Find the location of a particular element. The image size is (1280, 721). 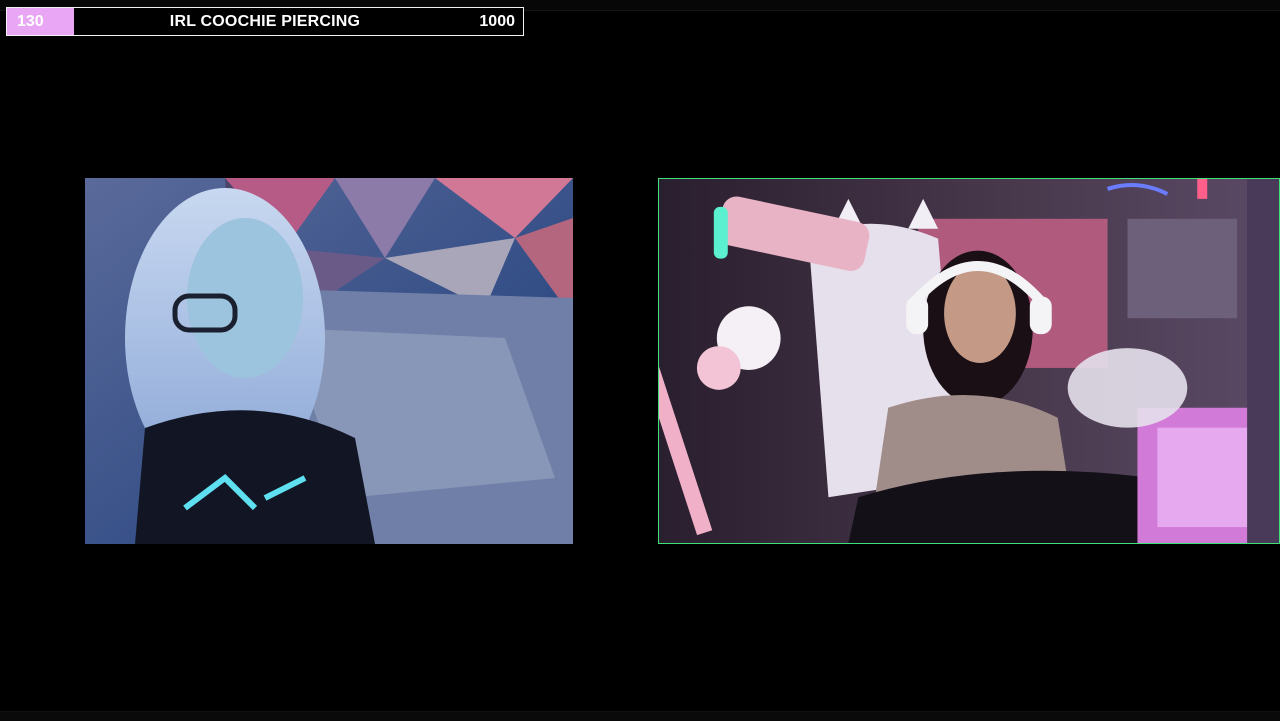

goal-title: IRL COOCHIE PIERCING is located at coordinates (265, 21).